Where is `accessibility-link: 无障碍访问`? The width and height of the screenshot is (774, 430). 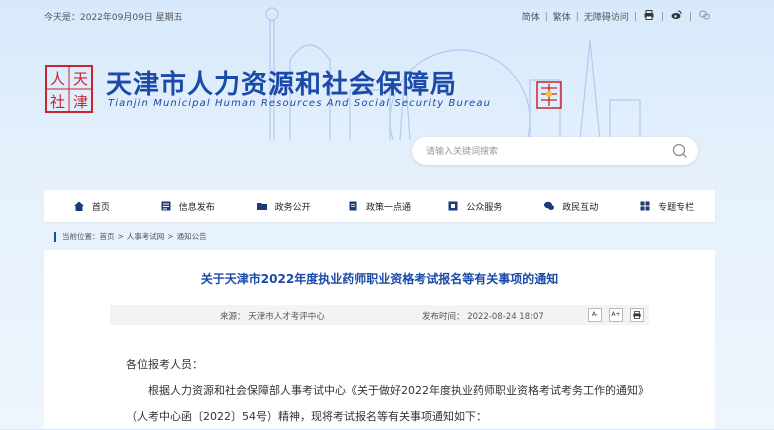 accessibility-link: 无障碍访问 is located at coordinates (606, 16).